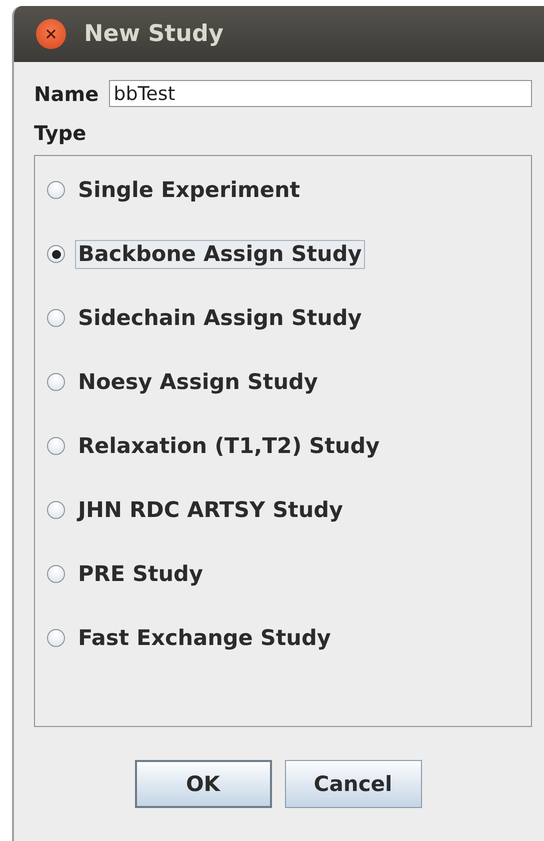 The height and width of the screenshot is (841, 544). What do you see at coordinates (229, 446) in the screenshot?
I see `option-label: Relaxation (T1,T2) Study` at bounding box center [229, 446].